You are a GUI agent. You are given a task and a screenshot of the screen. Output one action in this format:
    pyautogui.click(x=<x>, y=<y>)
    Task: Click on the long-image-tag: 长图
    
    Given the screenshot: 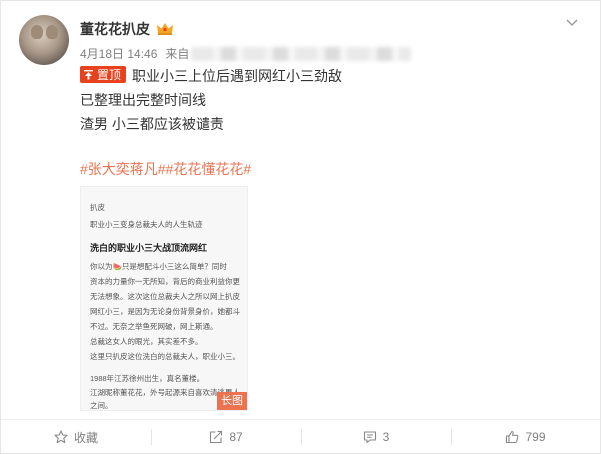 What is the action you would take?
    pyautogui.click(x=232, y=401)
    